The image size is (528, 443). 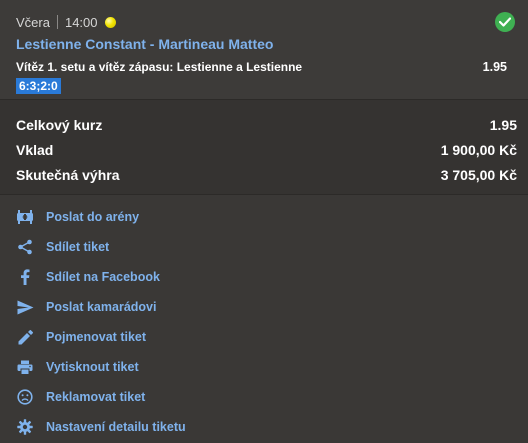 What do you see at coordinates (96, 337) in the screenshot?
I see `rename-ticket-label: Pojmenovat tiket` at bounding box center [96, 337].